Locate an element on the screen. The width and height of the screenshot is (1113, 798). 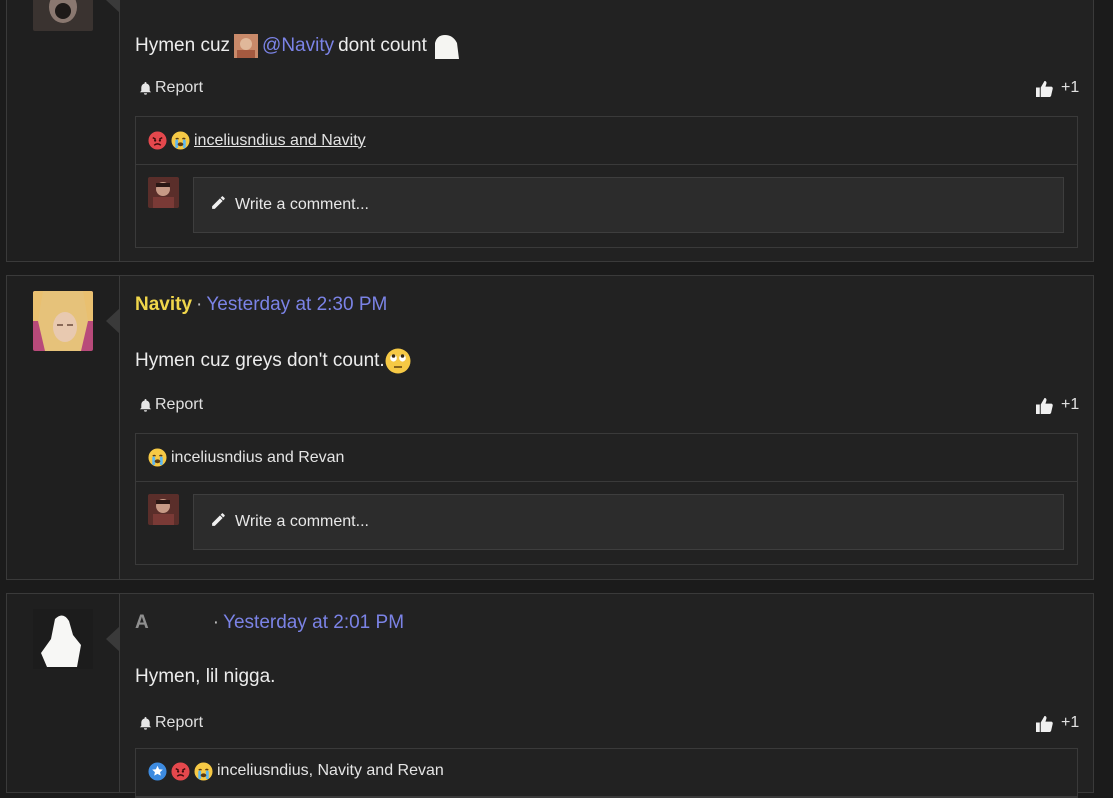
reactions-summary: inceliusndius, Navity and Revan is located at coordinates (606, 773).